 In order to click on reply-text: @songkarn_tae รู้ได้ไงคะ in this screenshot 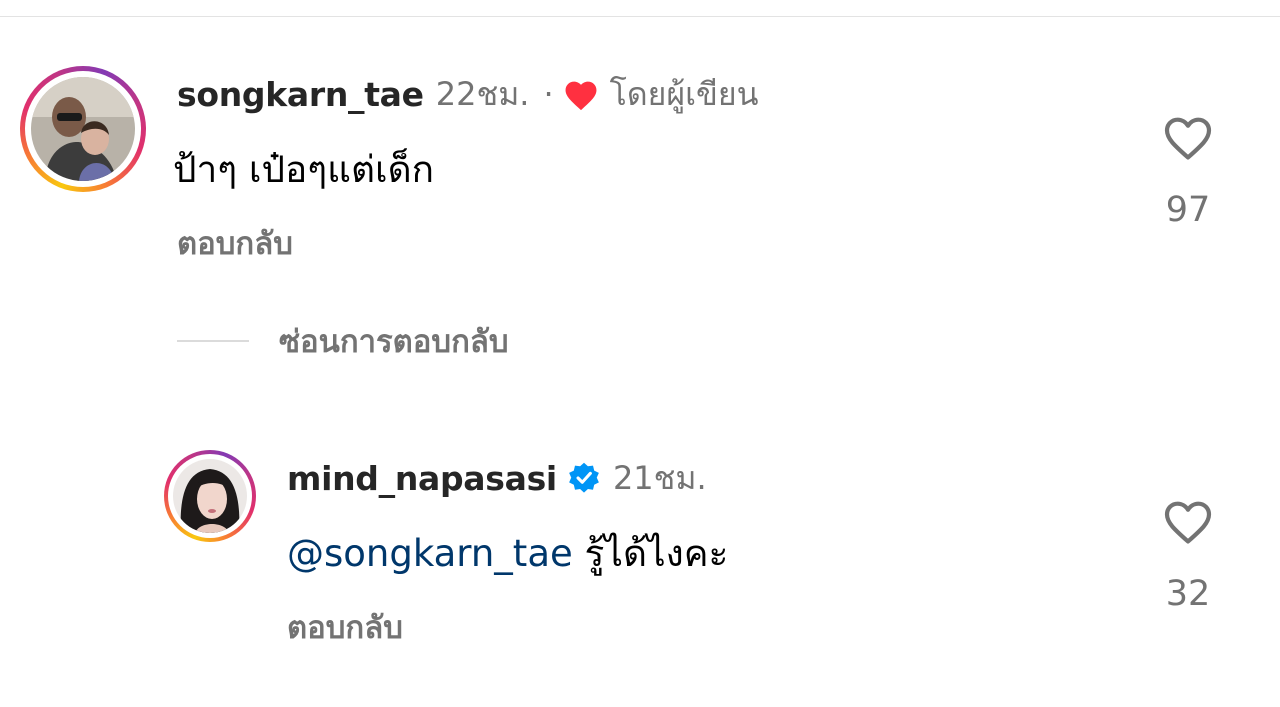, I will do `click(507, 553)`.